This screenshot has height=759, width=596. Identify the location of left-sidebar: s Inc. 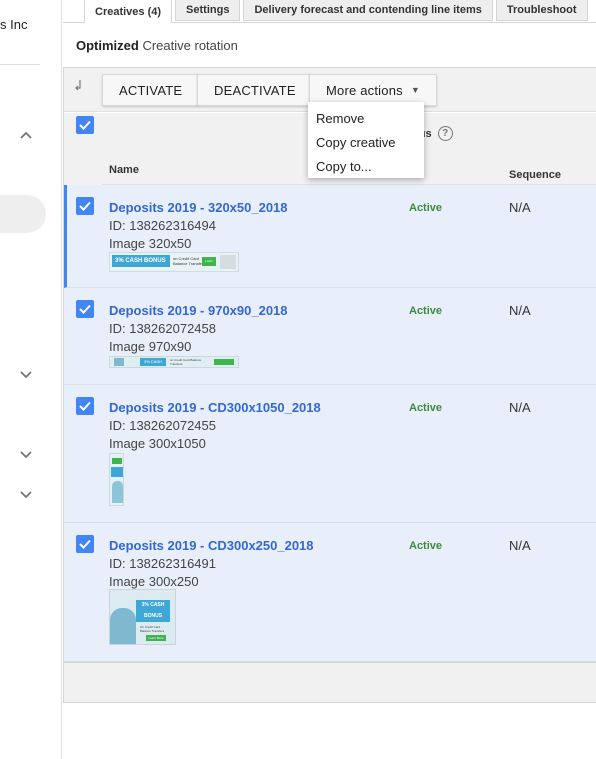
(31, 379).